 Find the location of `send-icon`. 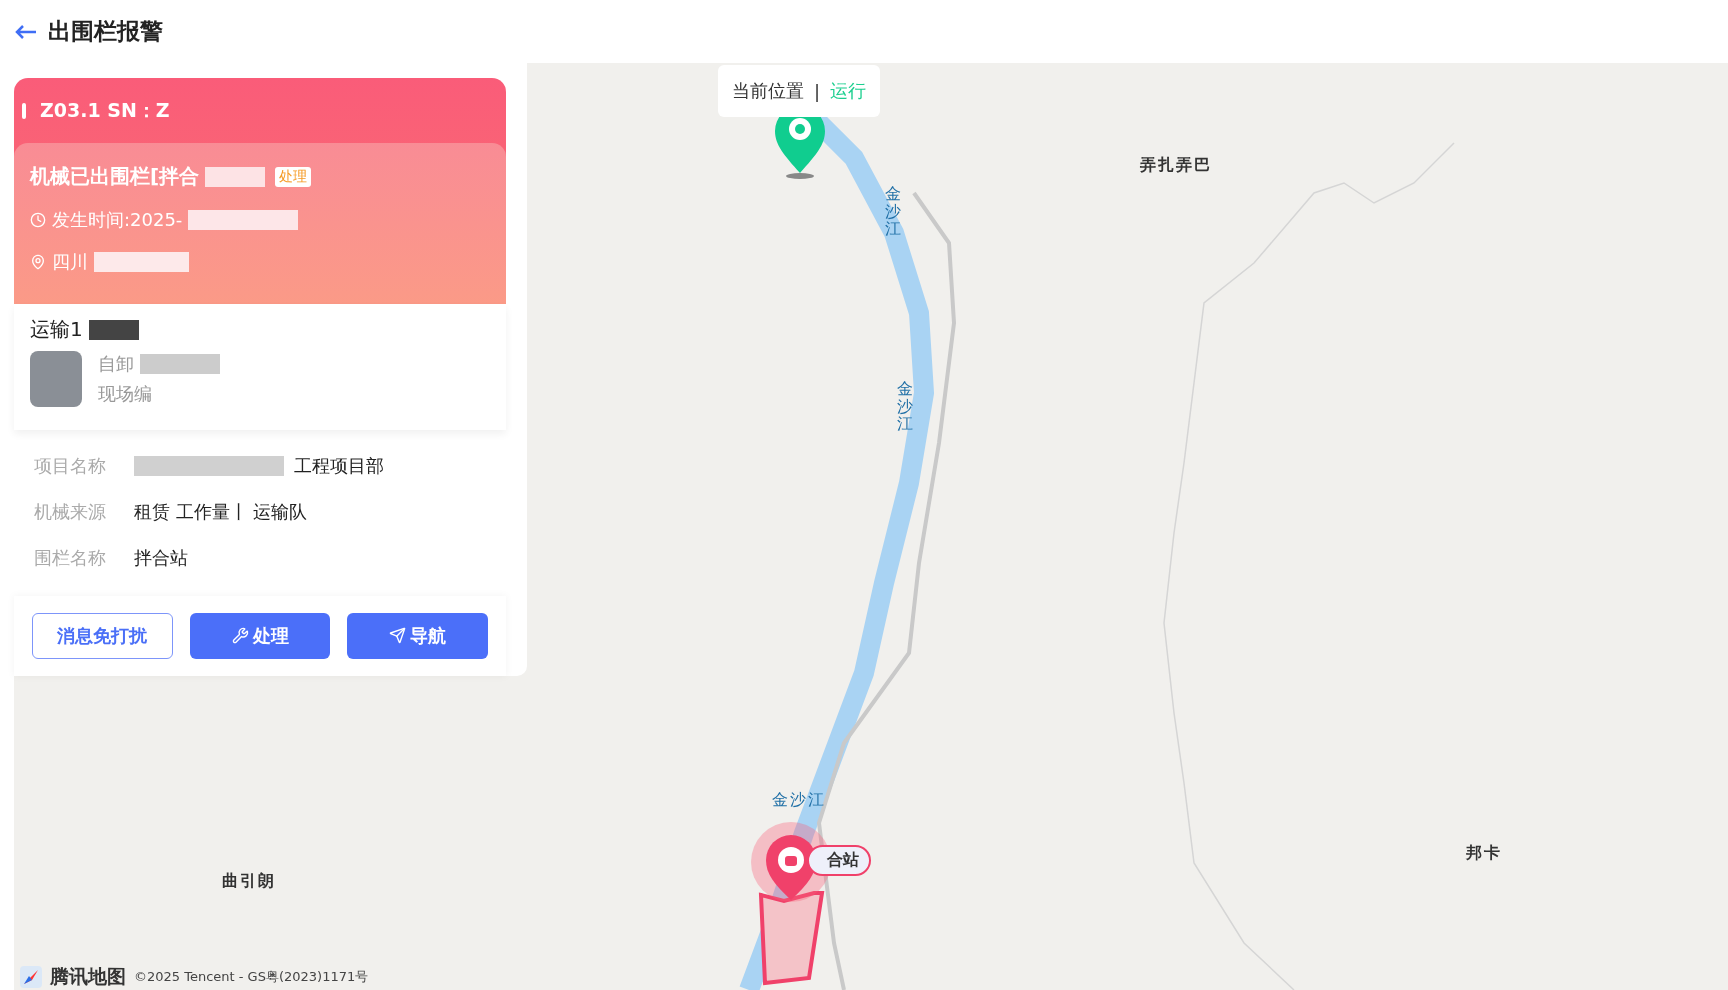

send-icon is located at coordinates (398, 636).